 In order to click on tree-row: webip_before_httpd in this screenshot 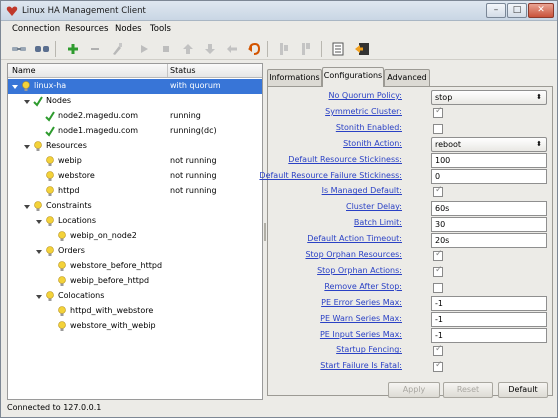, I will do `click(135, 281)`.